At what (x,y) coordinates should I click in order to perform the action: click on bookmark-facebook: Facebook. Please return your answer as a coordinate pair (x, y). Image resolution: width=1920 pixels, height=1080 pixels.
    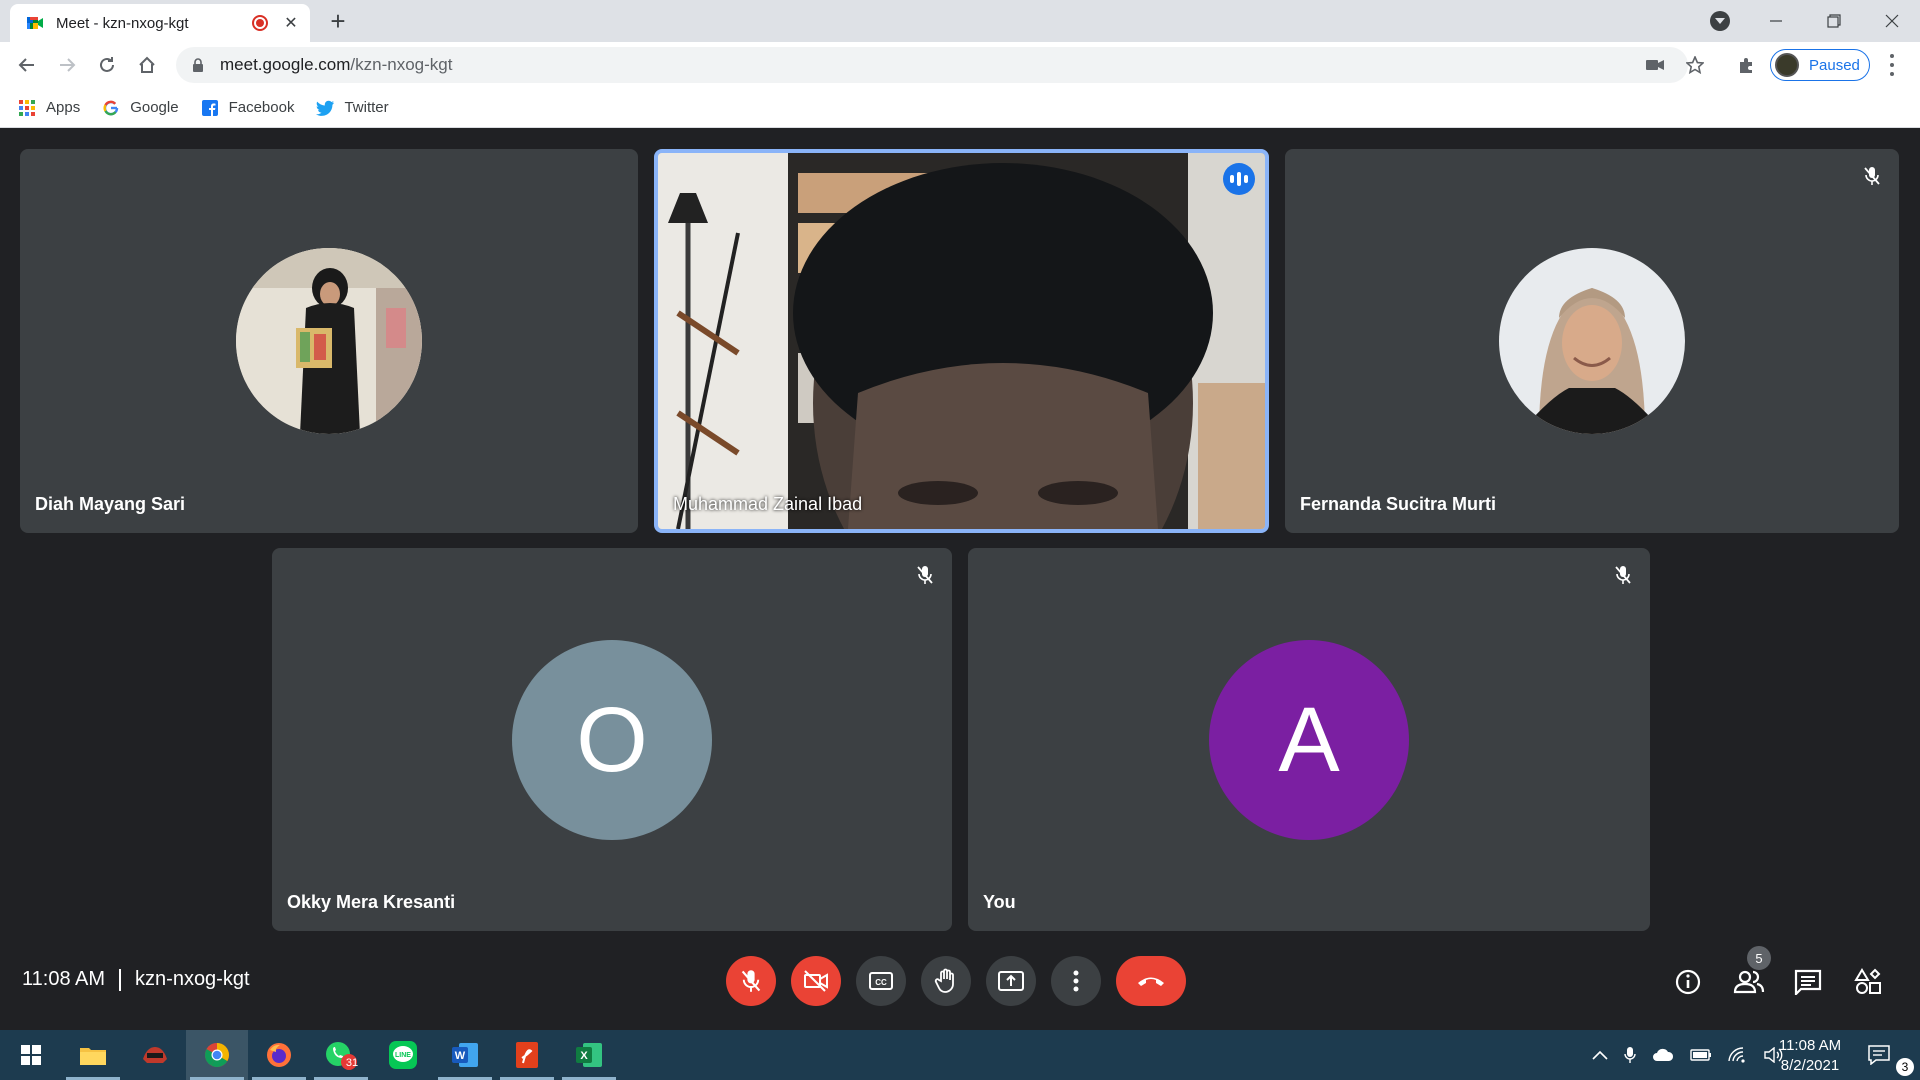
    Looking at the image, I should click on (248, 108).